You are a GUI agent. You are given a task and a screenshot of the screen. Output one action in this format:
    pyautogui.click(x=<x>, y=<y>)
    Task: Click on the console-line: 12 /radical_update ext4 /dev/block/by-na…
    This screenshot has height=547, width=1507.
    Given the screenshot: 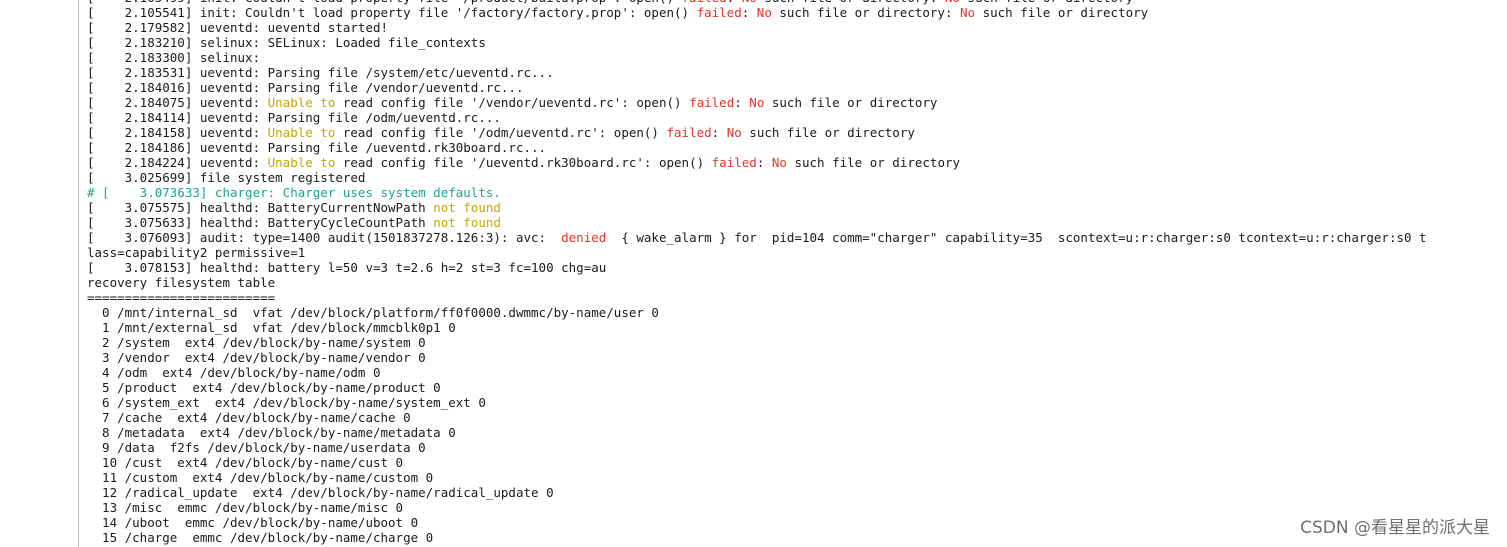 What is the action you would take?
    pyautogui.click(x=797, y=492)
    